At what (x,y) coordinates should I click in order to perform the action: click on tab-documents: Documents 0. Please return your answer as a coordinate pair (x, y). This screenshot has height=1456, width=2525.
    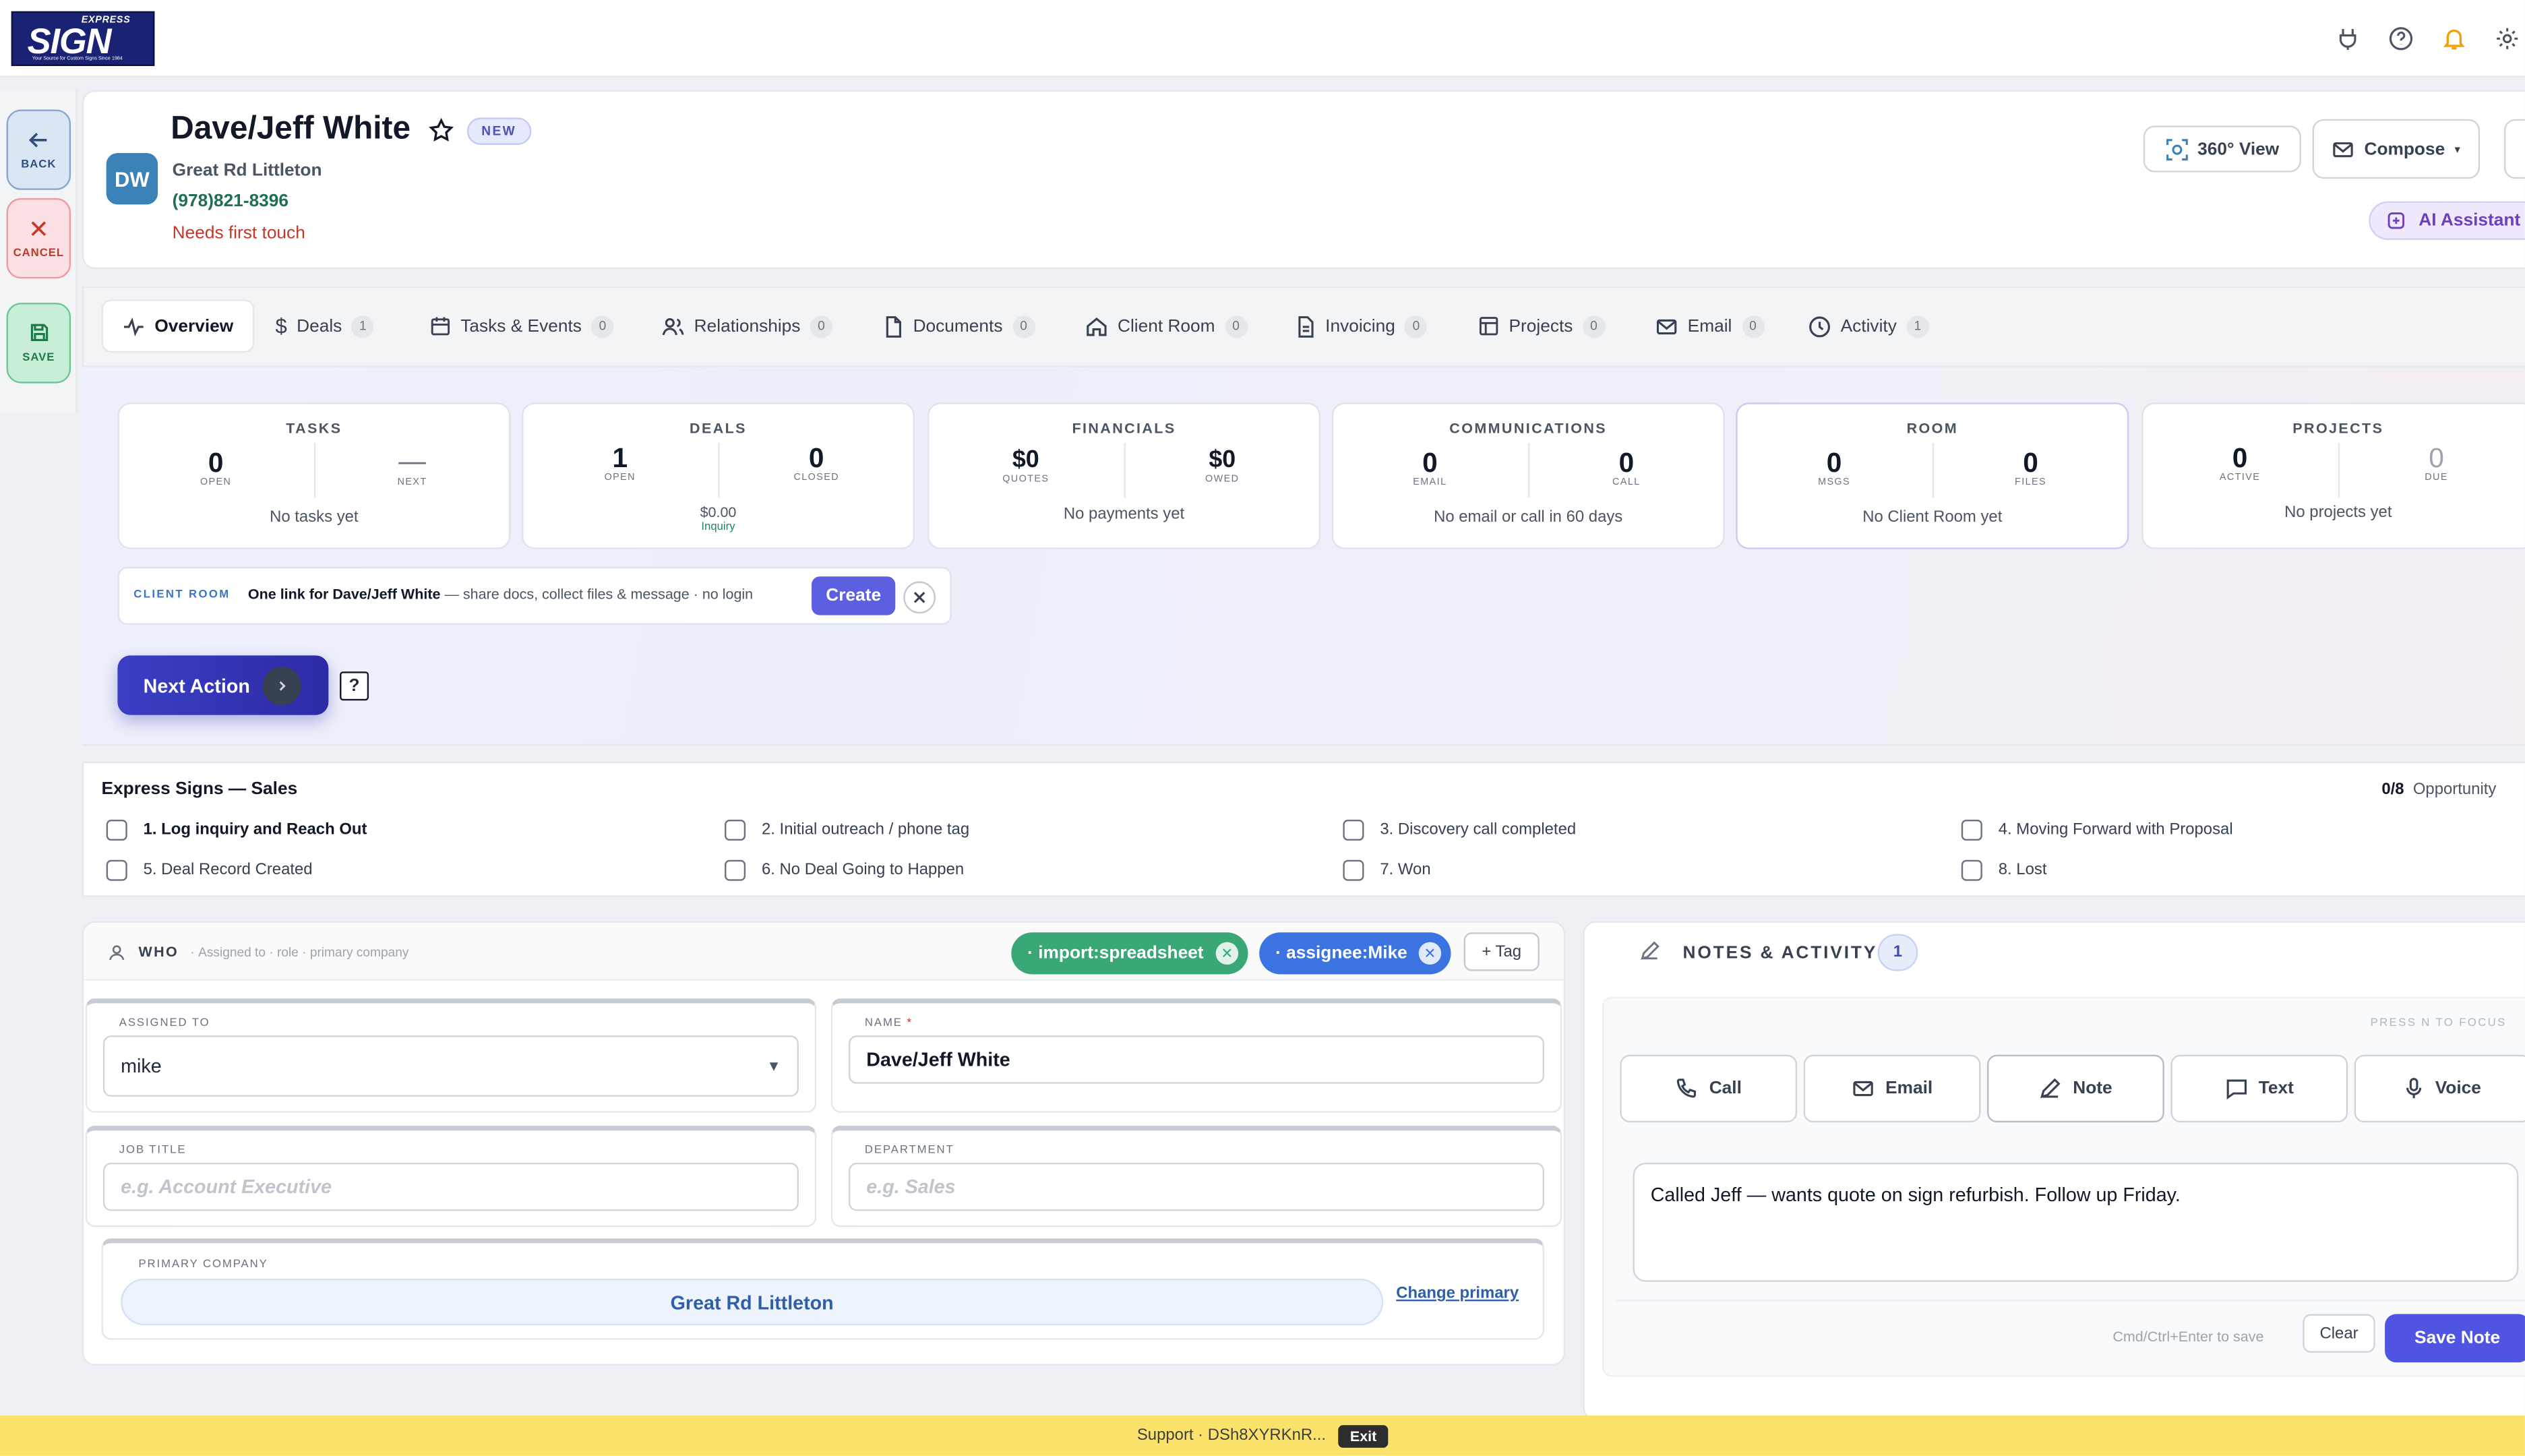
    Looking at the image, I should click on (960, 326).